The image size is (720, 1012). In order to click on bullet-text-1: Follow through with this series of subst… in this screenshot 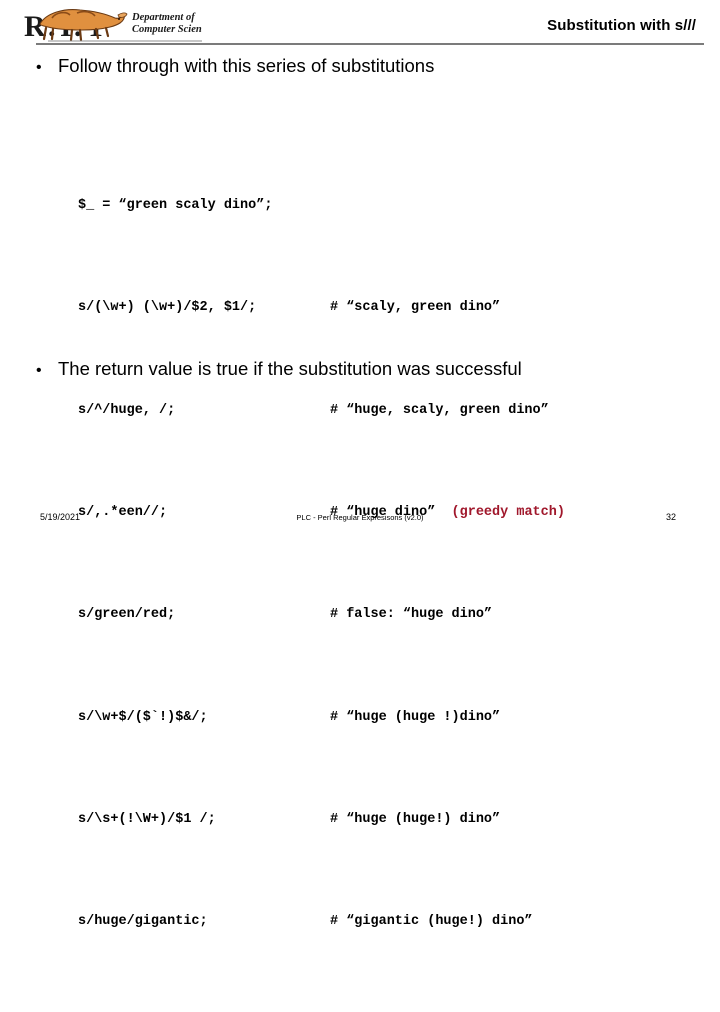, I will do `click(246, 65)`.